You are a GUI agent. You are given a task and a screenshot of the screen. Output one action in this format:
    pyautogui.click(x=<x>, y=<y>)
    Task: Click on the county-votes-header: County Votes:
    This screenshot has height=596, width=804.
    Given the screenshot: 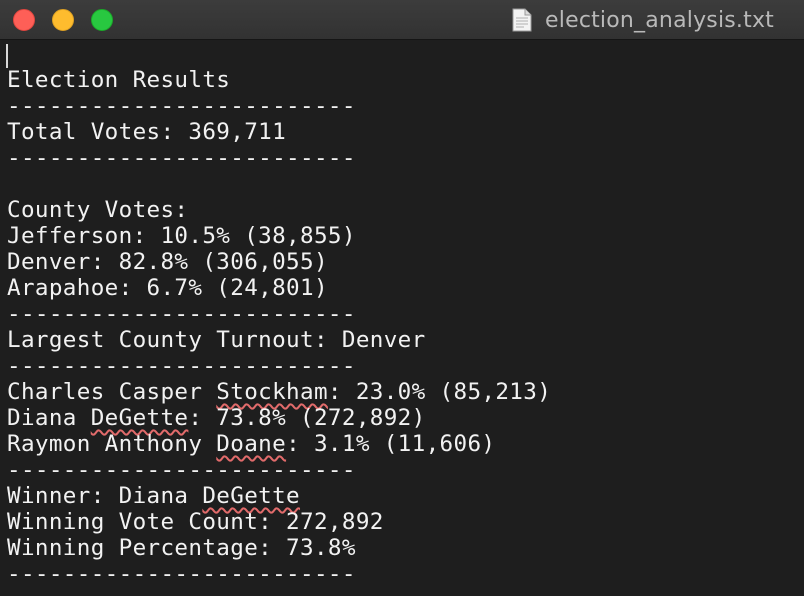 What is the action you would take?
    pyautogui.click(x=98, y=210)
    